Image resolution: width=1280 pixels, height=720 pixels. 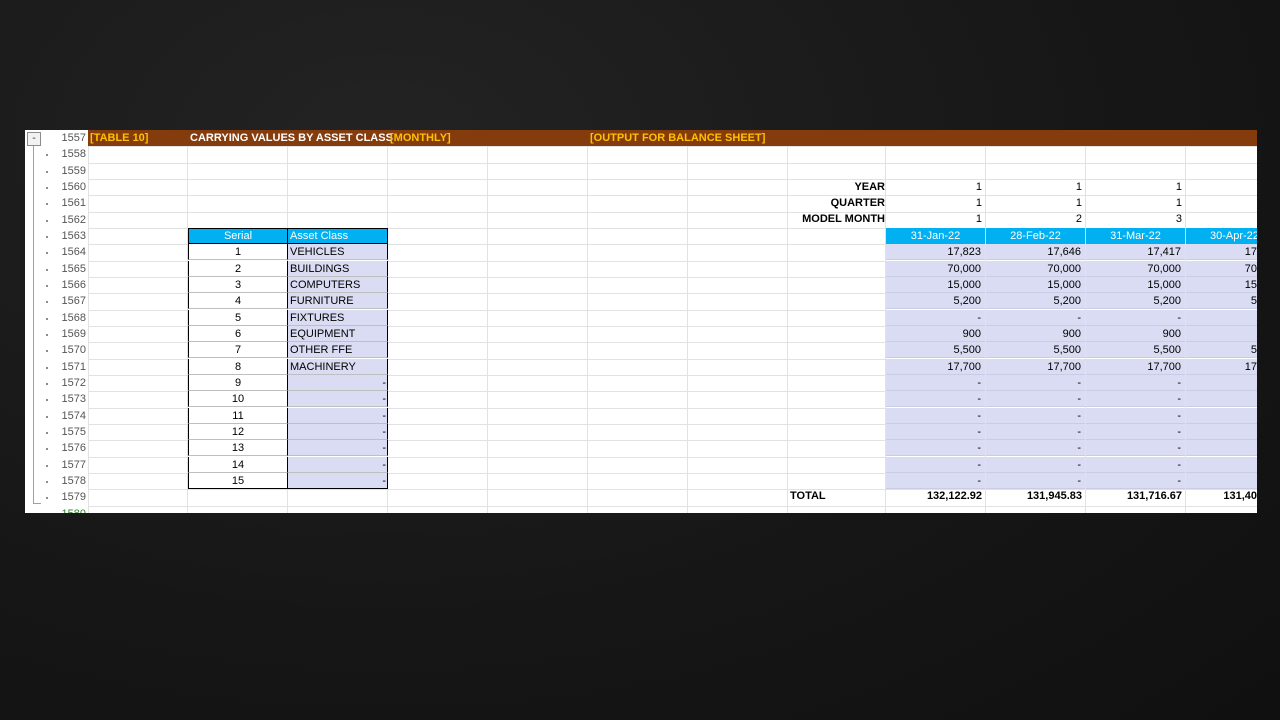 What do you see at coordinates (338, 350) in the screenshot?
I see `asset-class-cell: OTHER FFE` at bounding box center [338, 350].